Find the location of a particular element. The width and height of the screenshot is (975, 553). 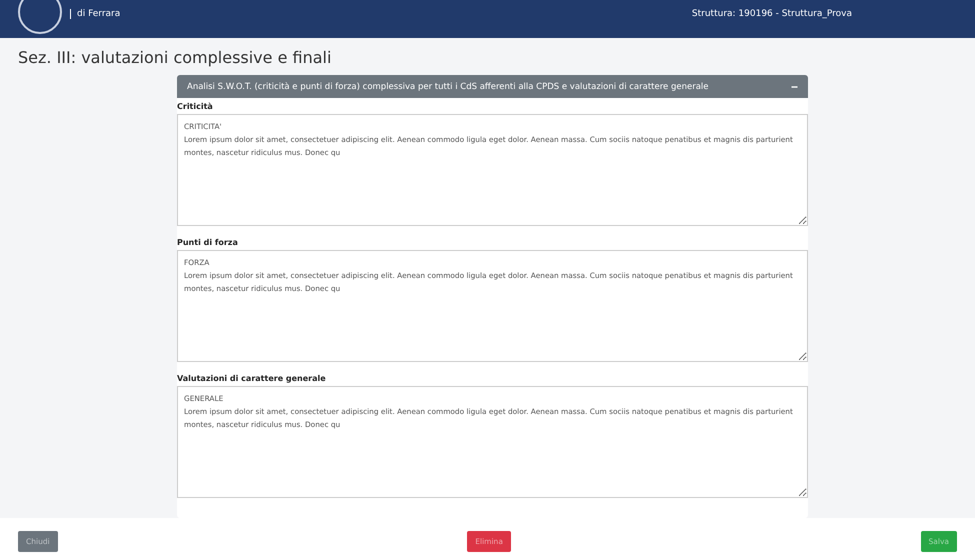

panel-title: Analisi S.W.O.T. (criticità e punti di forza) complessiva per tutti i CdS afferenti alla CPDS e valutazioni di carattere generale is located at coordinates (448, 87).